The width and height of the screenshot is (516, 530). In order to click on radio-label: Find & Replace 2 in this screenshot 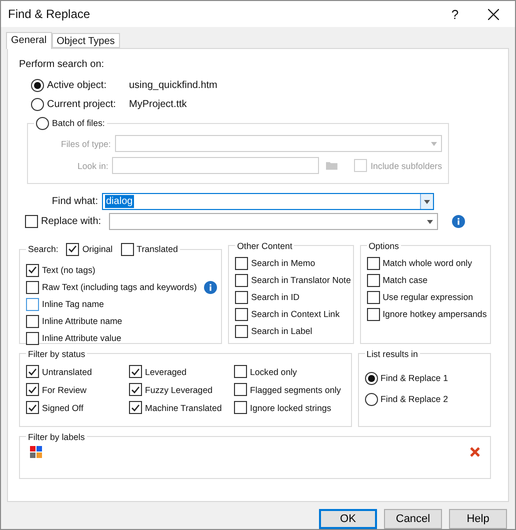, I will do `click(414, 399)`.